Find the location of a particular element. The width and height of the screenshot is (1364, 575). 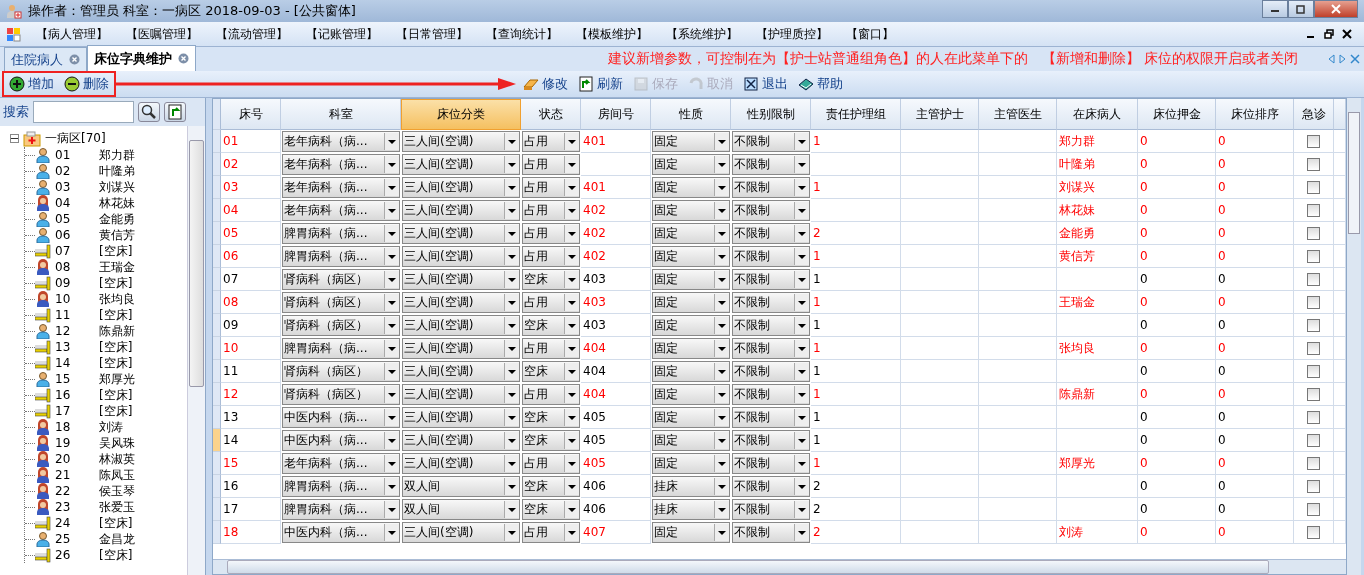

bed-number: 07 is located at coordinates (77, 251).